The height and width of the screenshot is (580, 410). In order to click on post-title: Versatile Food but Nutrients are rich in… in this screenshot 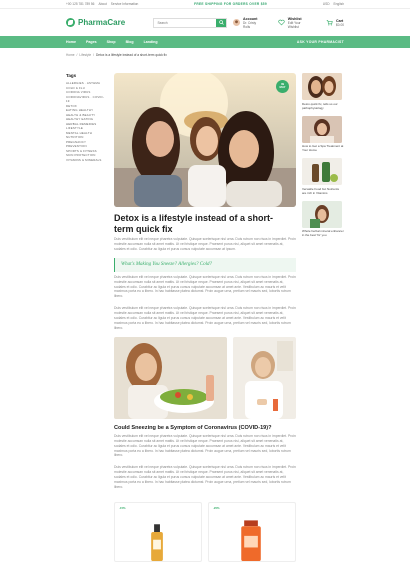, I will do `click(323, 191)`.